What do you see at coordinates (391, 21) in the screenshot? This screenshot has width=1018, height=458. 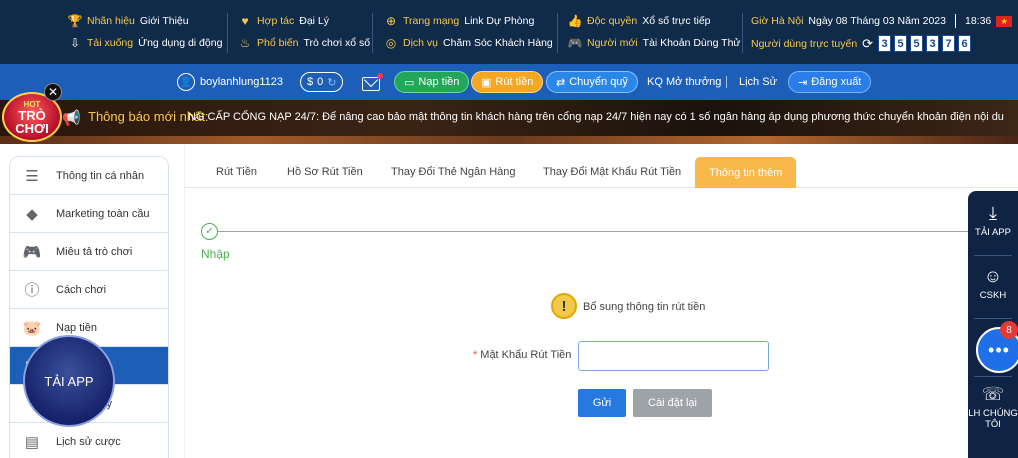 I see `globe-icon: ⊕` at bounding box center [391, 21].